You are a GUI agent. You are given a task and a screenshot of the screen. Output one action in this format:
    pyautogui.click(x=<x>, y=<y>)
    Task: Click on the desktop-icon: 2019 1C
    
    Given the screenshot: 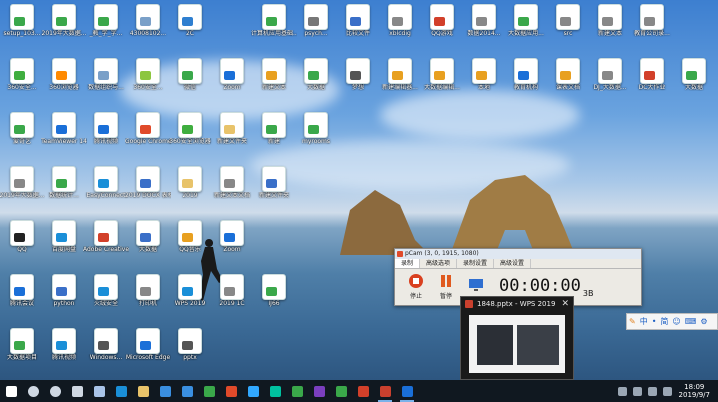 What is the action you would take?
    pyautogui.click(x=232, y=295)
    